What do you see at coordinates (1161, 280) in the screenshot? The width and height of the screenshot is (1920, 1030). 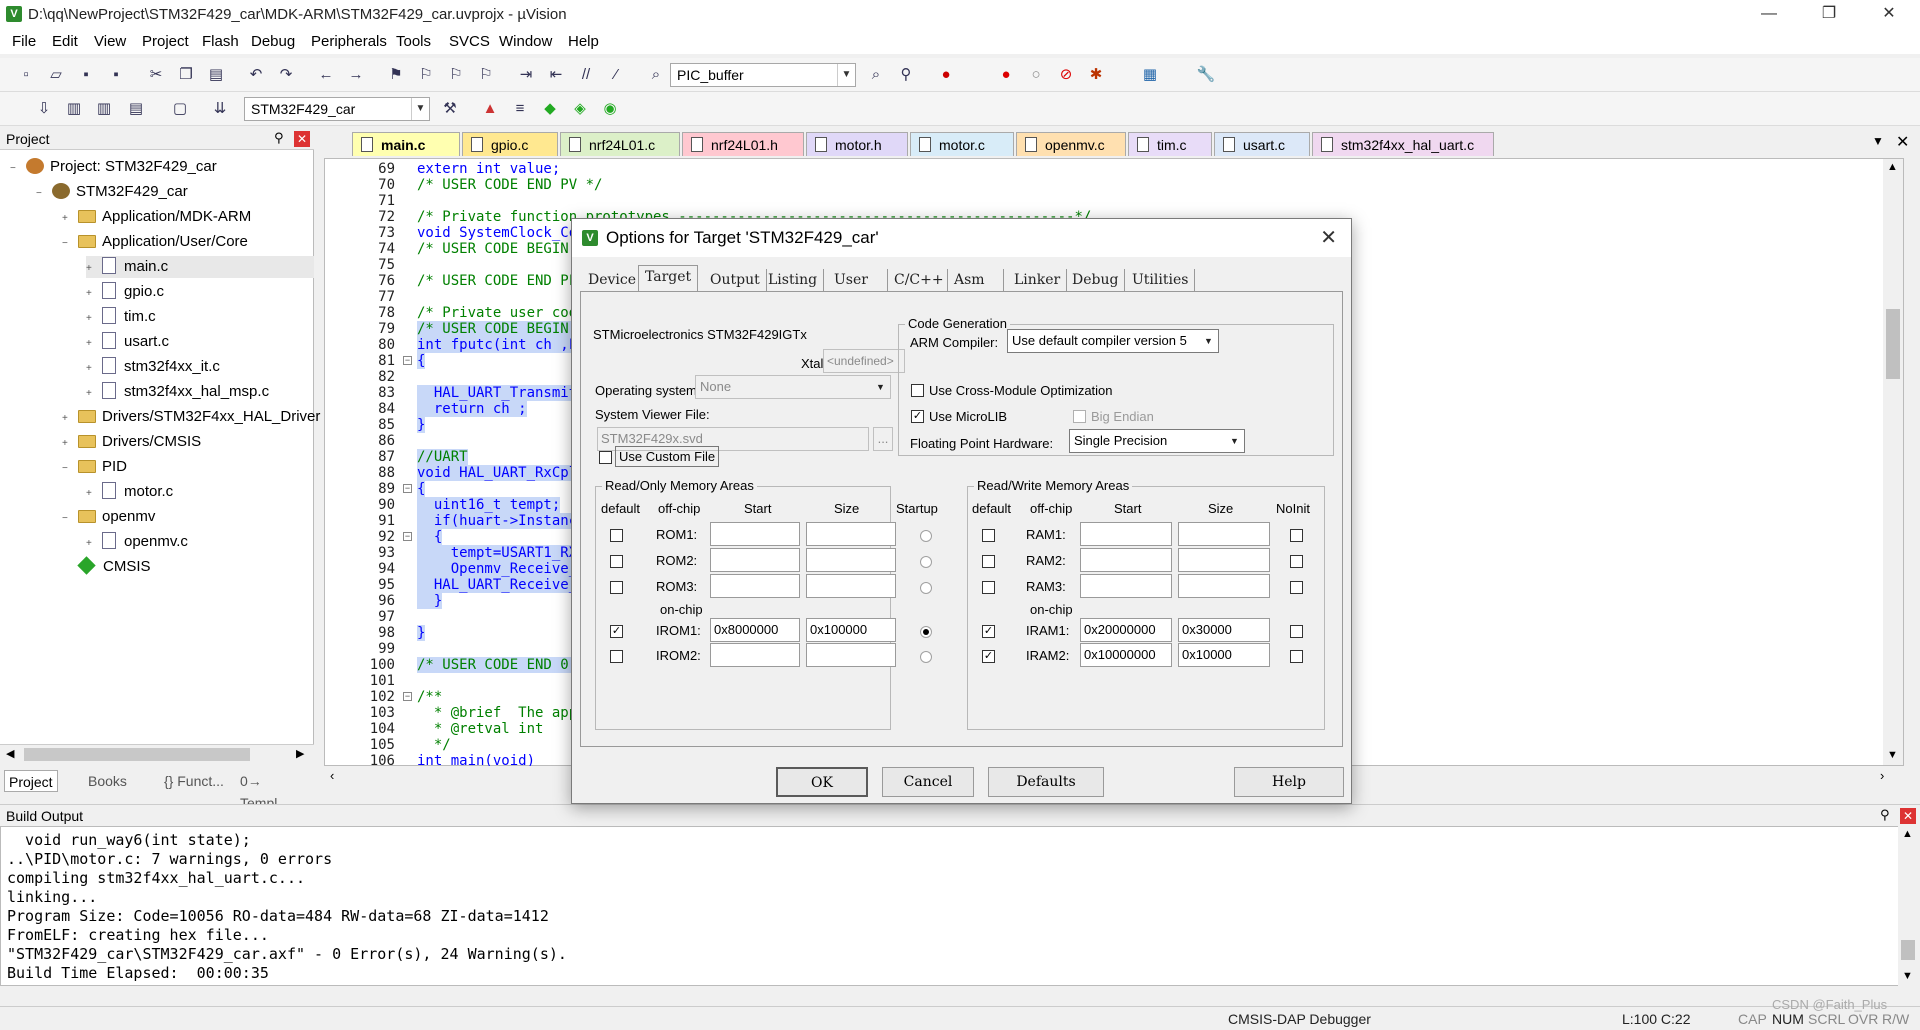 I see `tab-utilities: Utilities` at bounding box center [1161, 280].